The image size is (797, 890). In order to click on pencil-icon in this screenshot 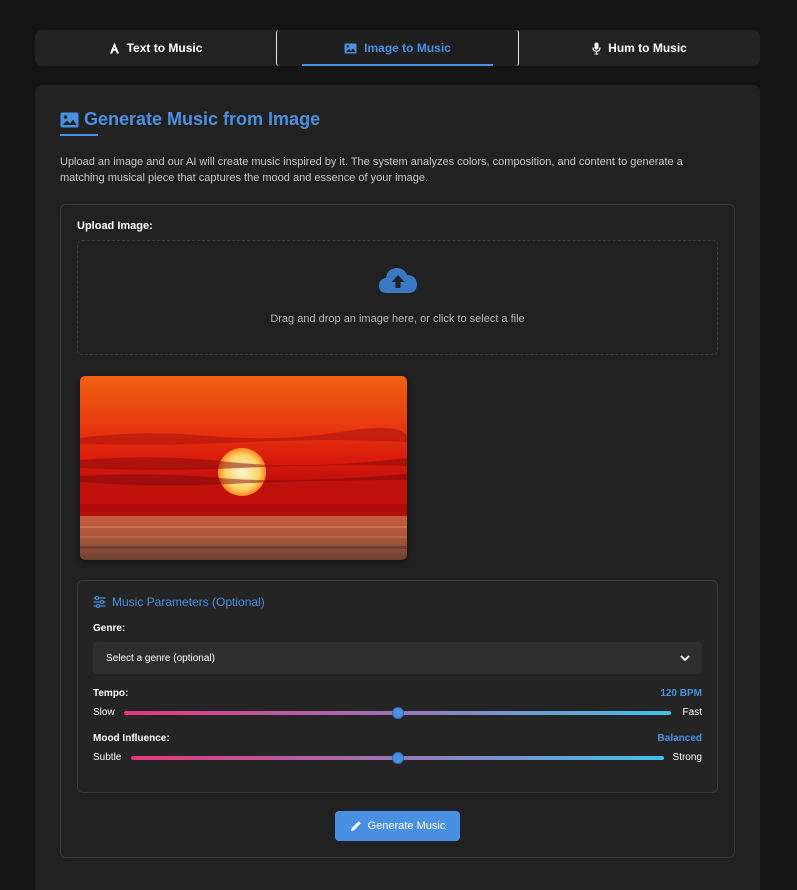, I will do `click(355, 826)`.